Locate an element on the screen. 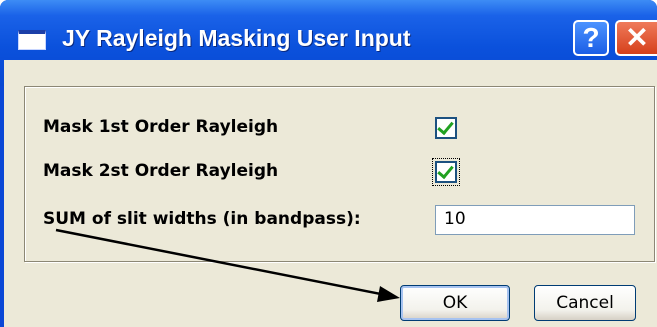  close-button: ✕ is located at coordinates (636, 38).